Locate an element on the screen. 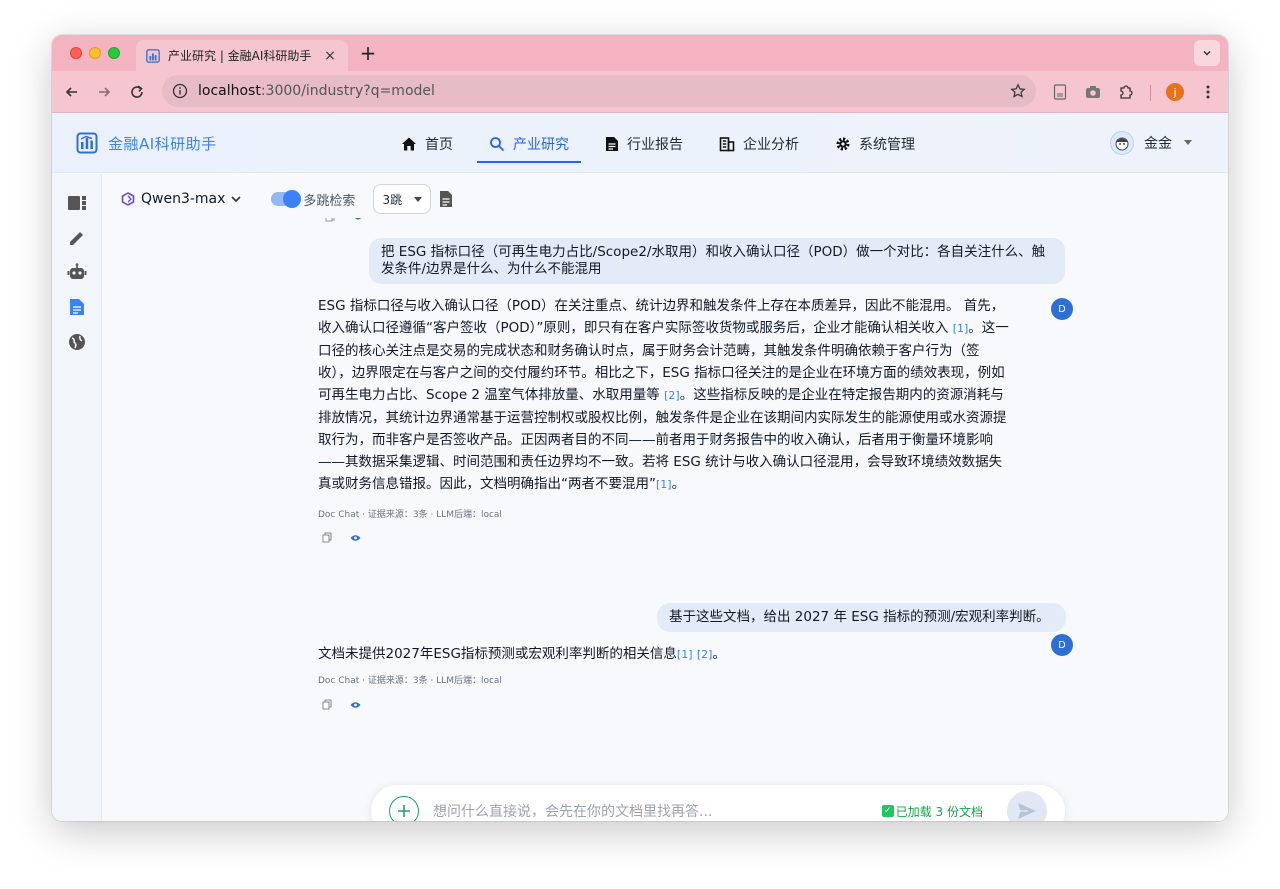 The width and height of the screenshot is (1280, 889). close-window-button is located at coordinates (76, 53).